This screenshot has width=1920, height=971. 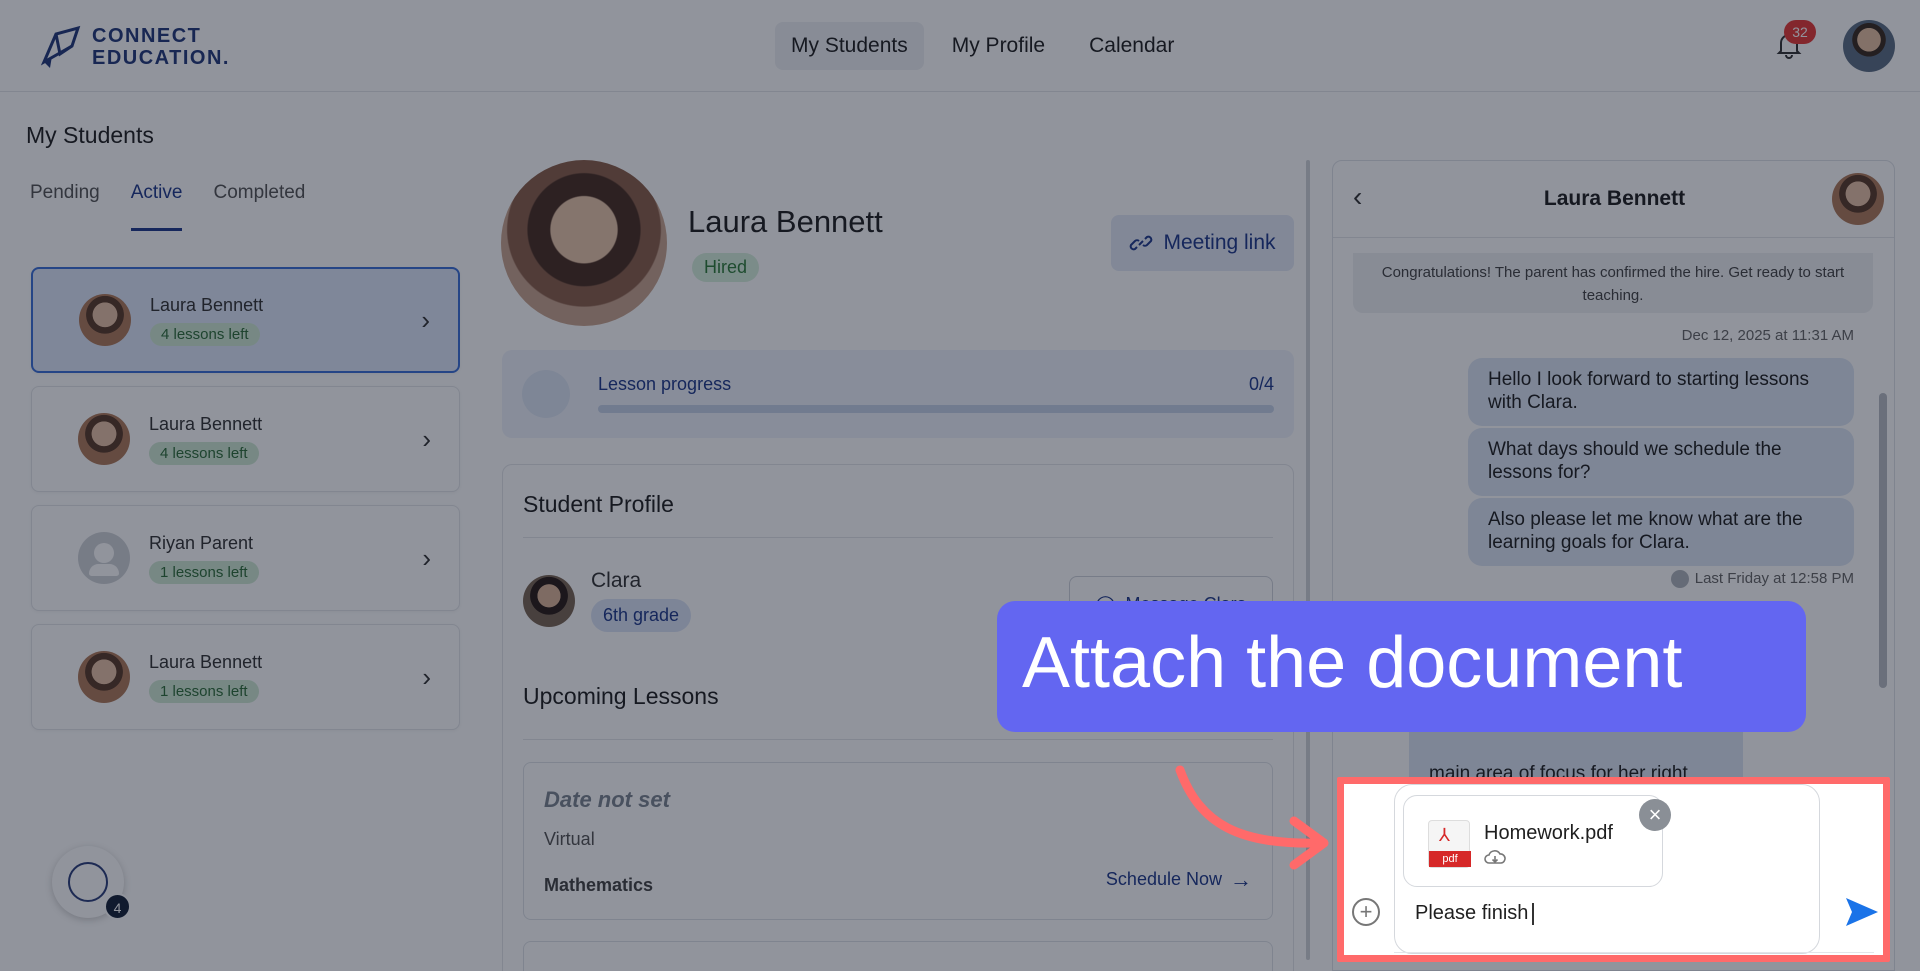 I want to click on check-circle-icon, so click(x=546, y=394).